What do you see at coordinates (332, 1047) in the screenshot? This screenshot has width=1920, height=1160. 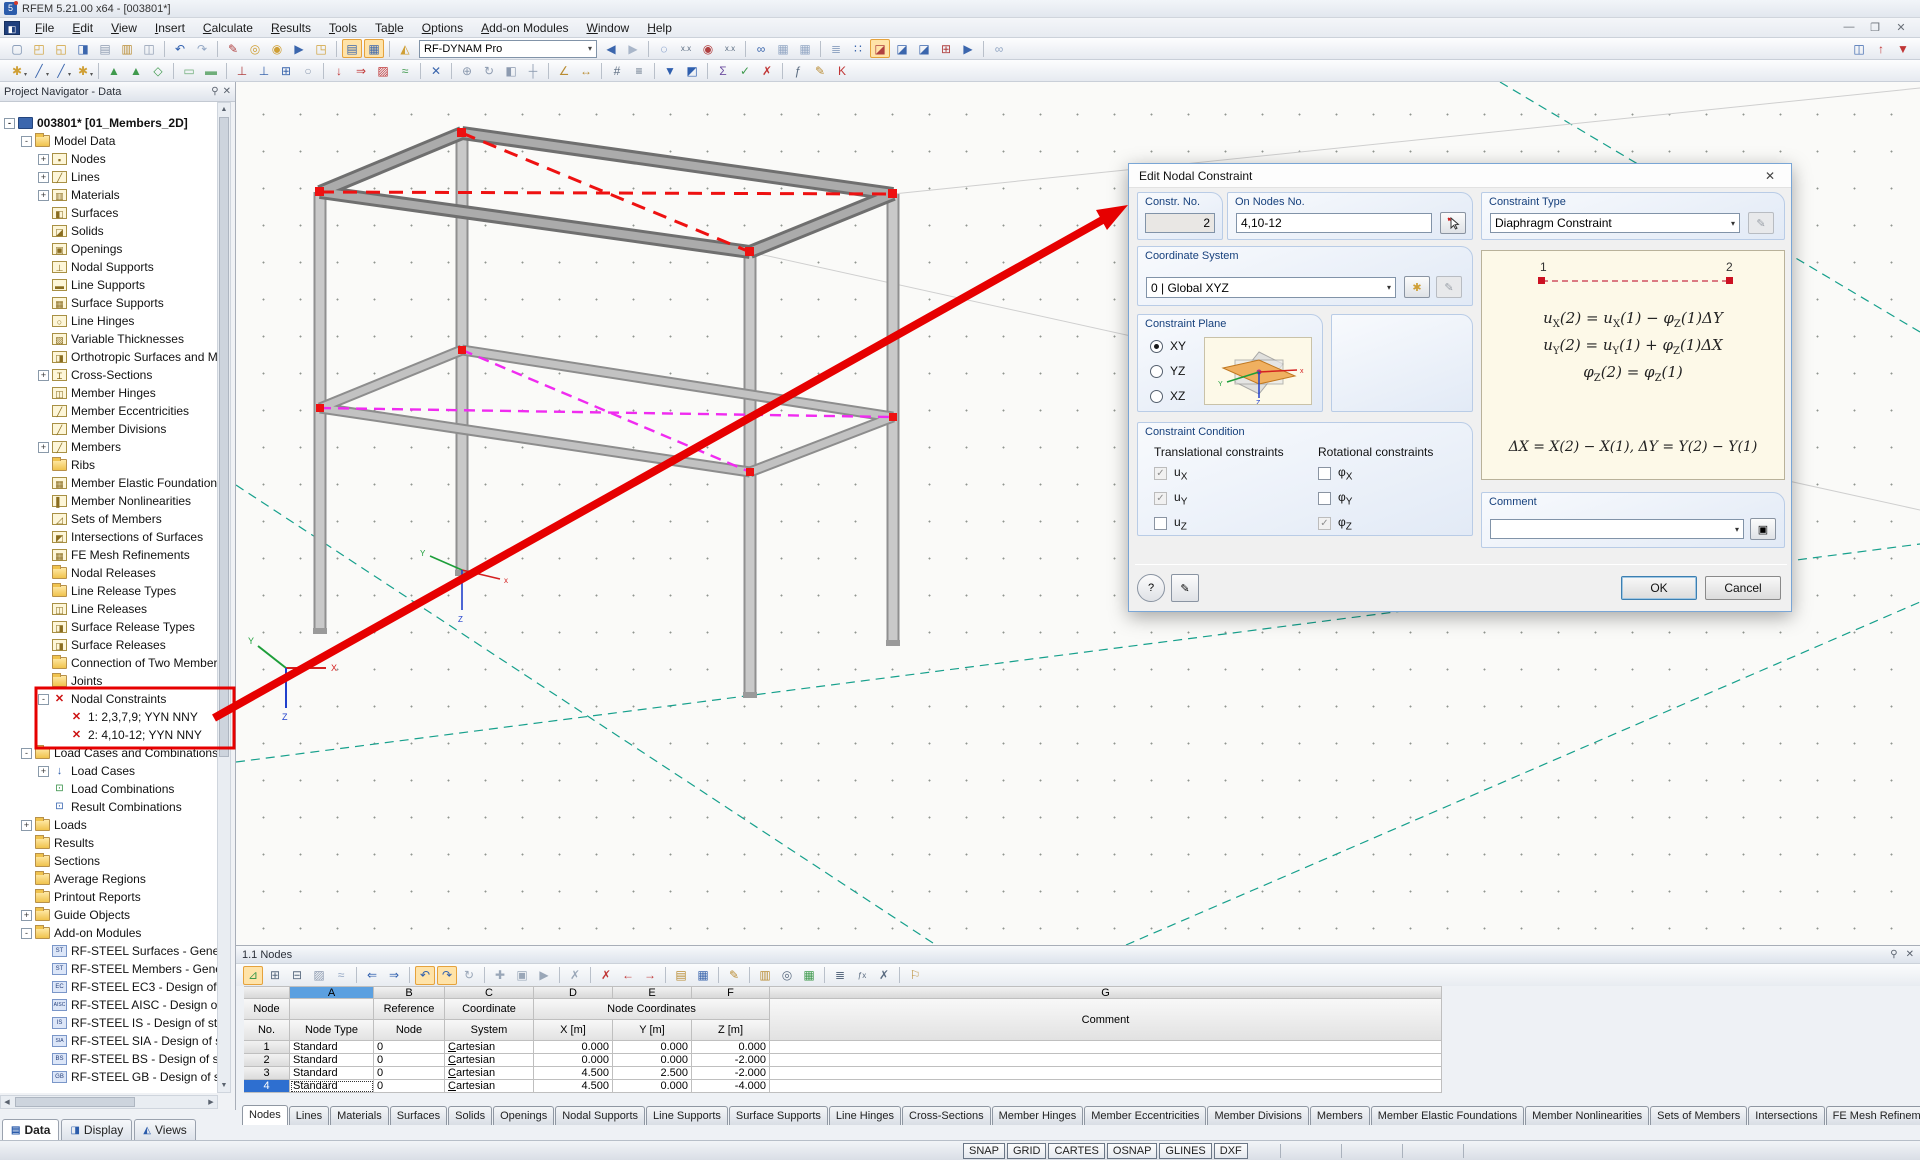 I see `cell-A1: Standard` at bounding box center [332, 1047].